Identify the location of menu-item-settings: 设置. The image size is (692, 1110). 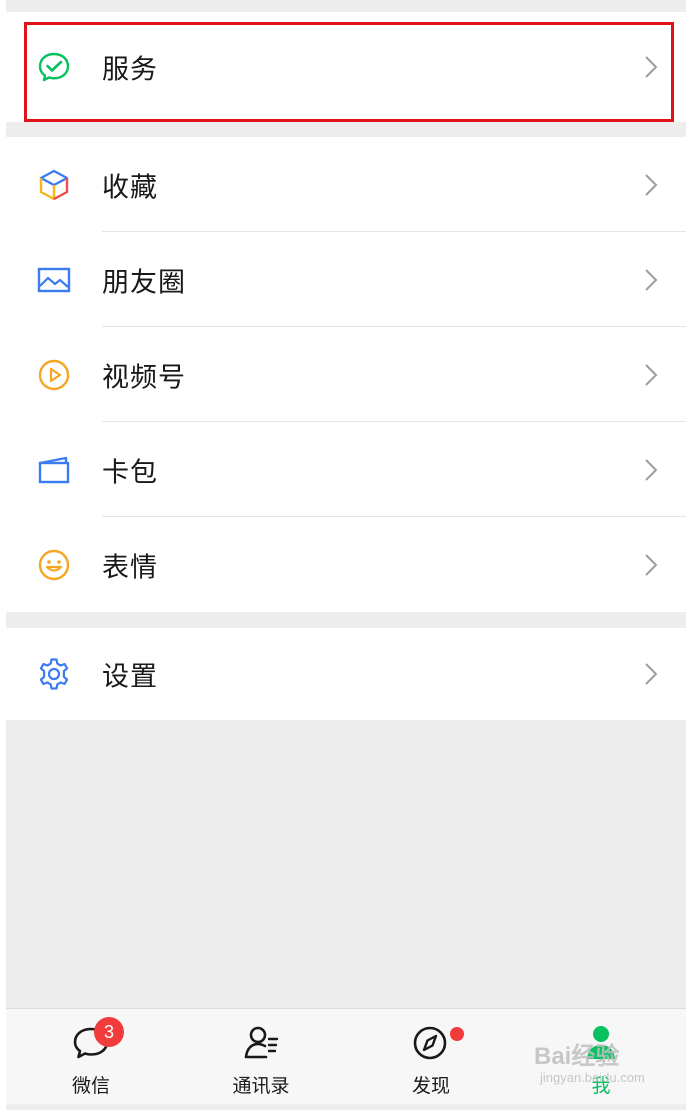
(346, 674).